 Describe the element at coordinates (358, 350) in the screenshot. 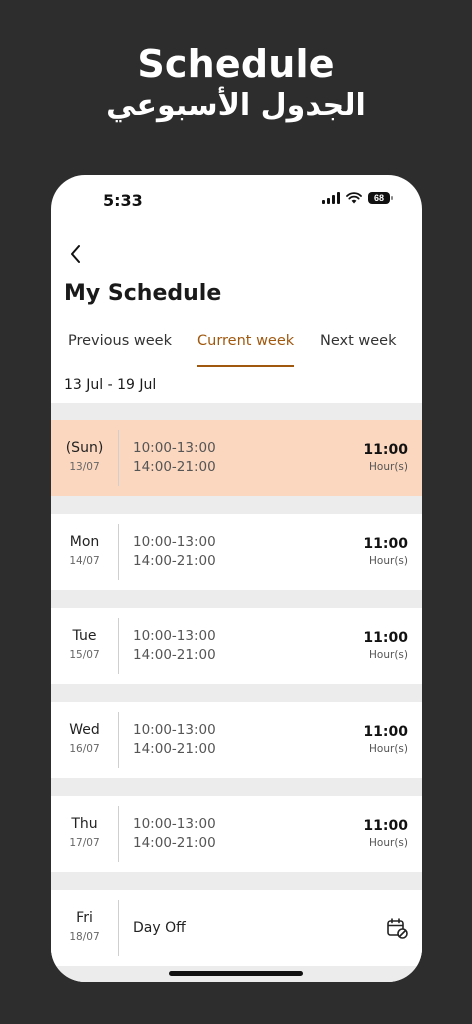

I see `tab-next-week: Next week` at that location.